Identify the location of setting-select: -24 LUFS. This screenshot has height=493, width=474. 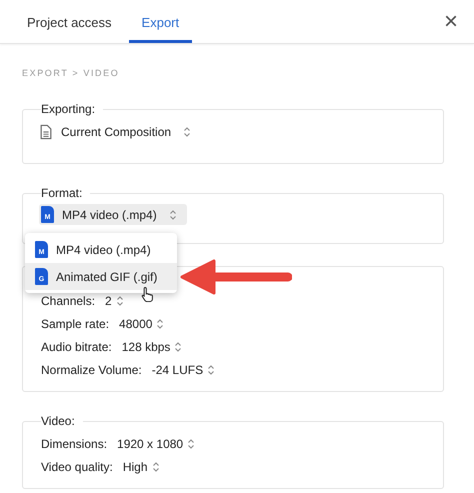
(178, 369).